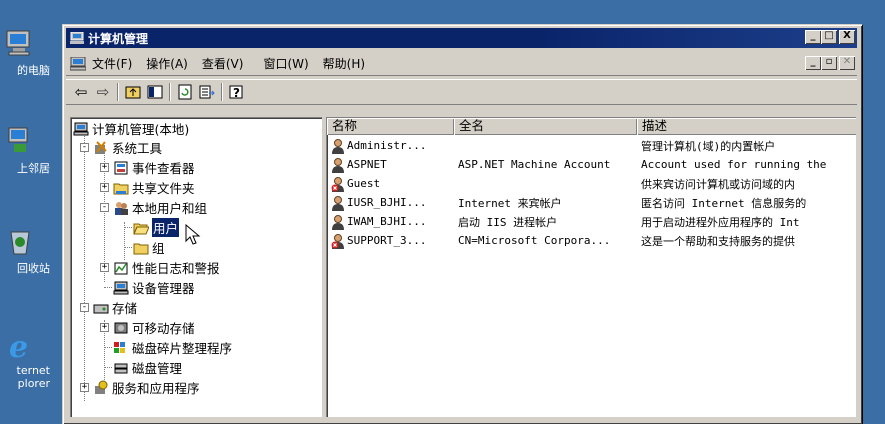 The height and width of the screenshot is (424, 885). What do you see at coordinates (156, 227) in the screenshot?
I see `tree-item-users: 用户` at bounding box center [156, 227].